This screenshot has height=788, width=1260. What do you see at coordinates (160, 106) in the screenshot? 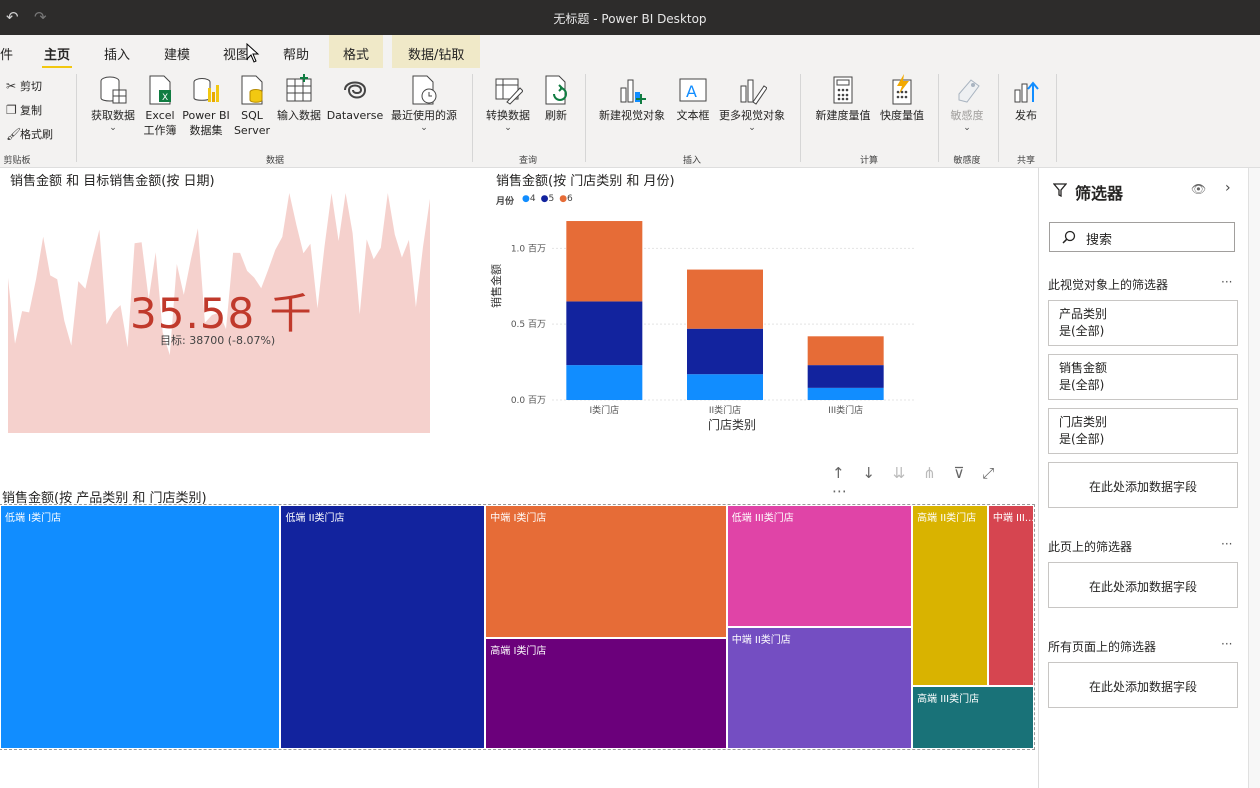
I see `excel-workbook-button: X Excel 工作簿` at bounding box center [160, 106].